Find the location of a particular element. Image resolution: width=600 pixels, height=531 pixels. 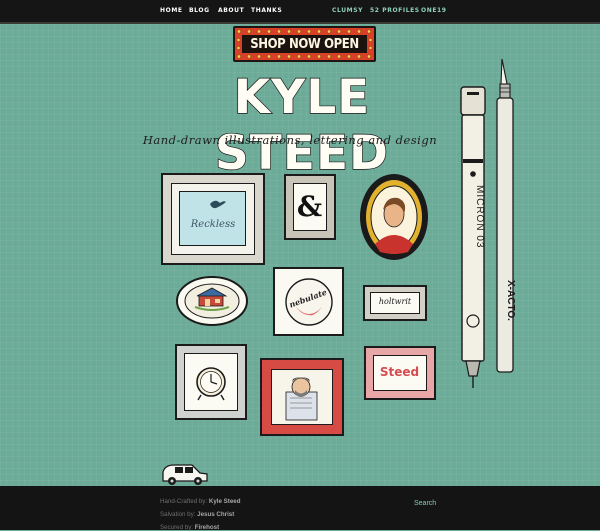

micron-brand-label: MICRON 03 is located at coordinates (479, 216).